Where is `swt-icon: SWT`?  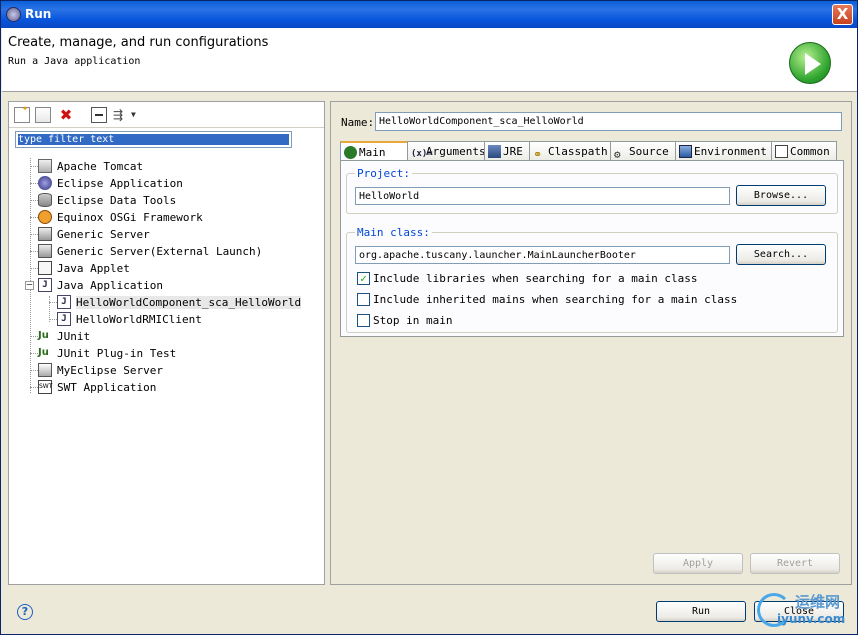 swt-icon: SWT is located at coordinates (45, 387).